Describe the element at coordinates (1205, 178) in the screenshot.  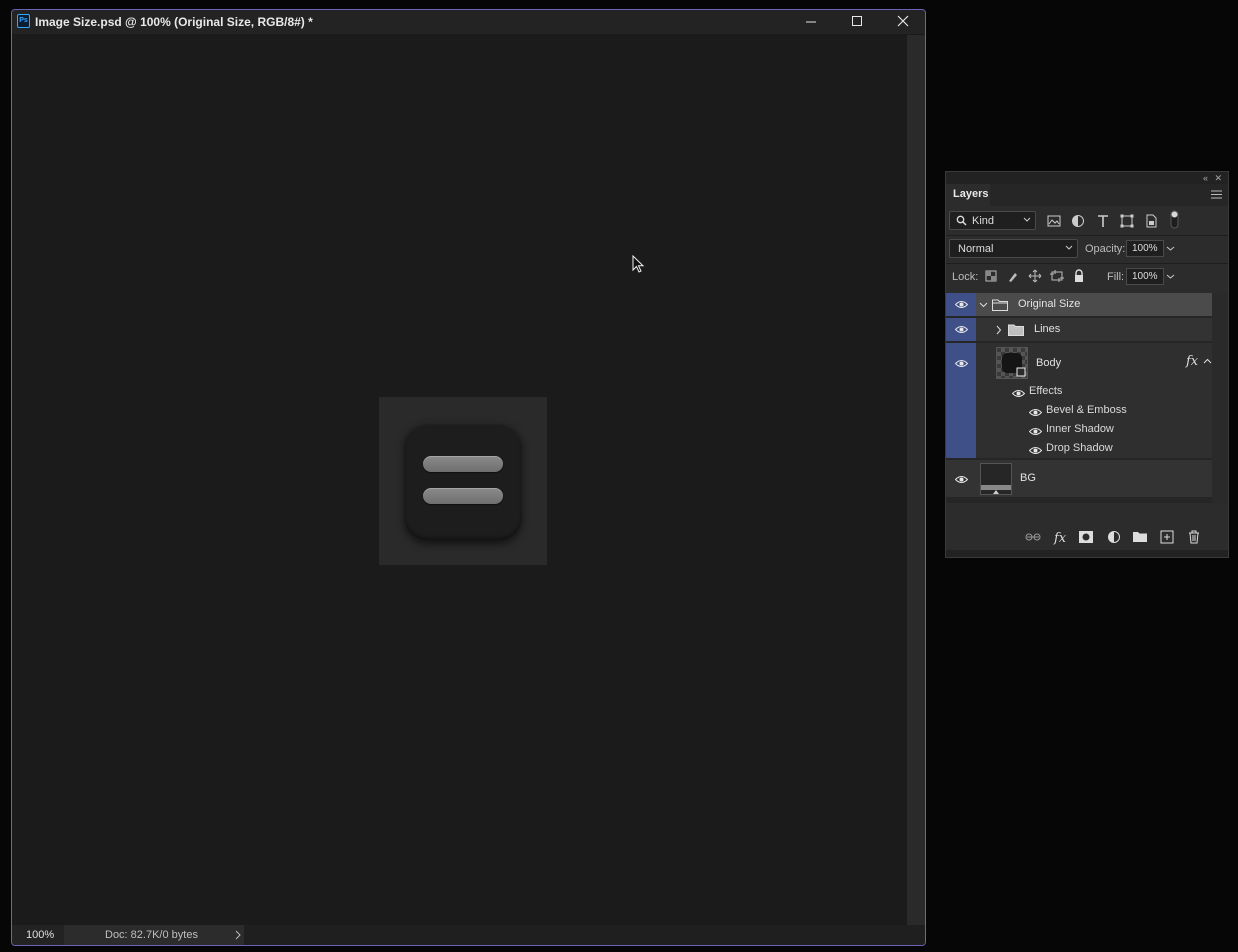
I see `collapse-panel-icon: «` at that location.